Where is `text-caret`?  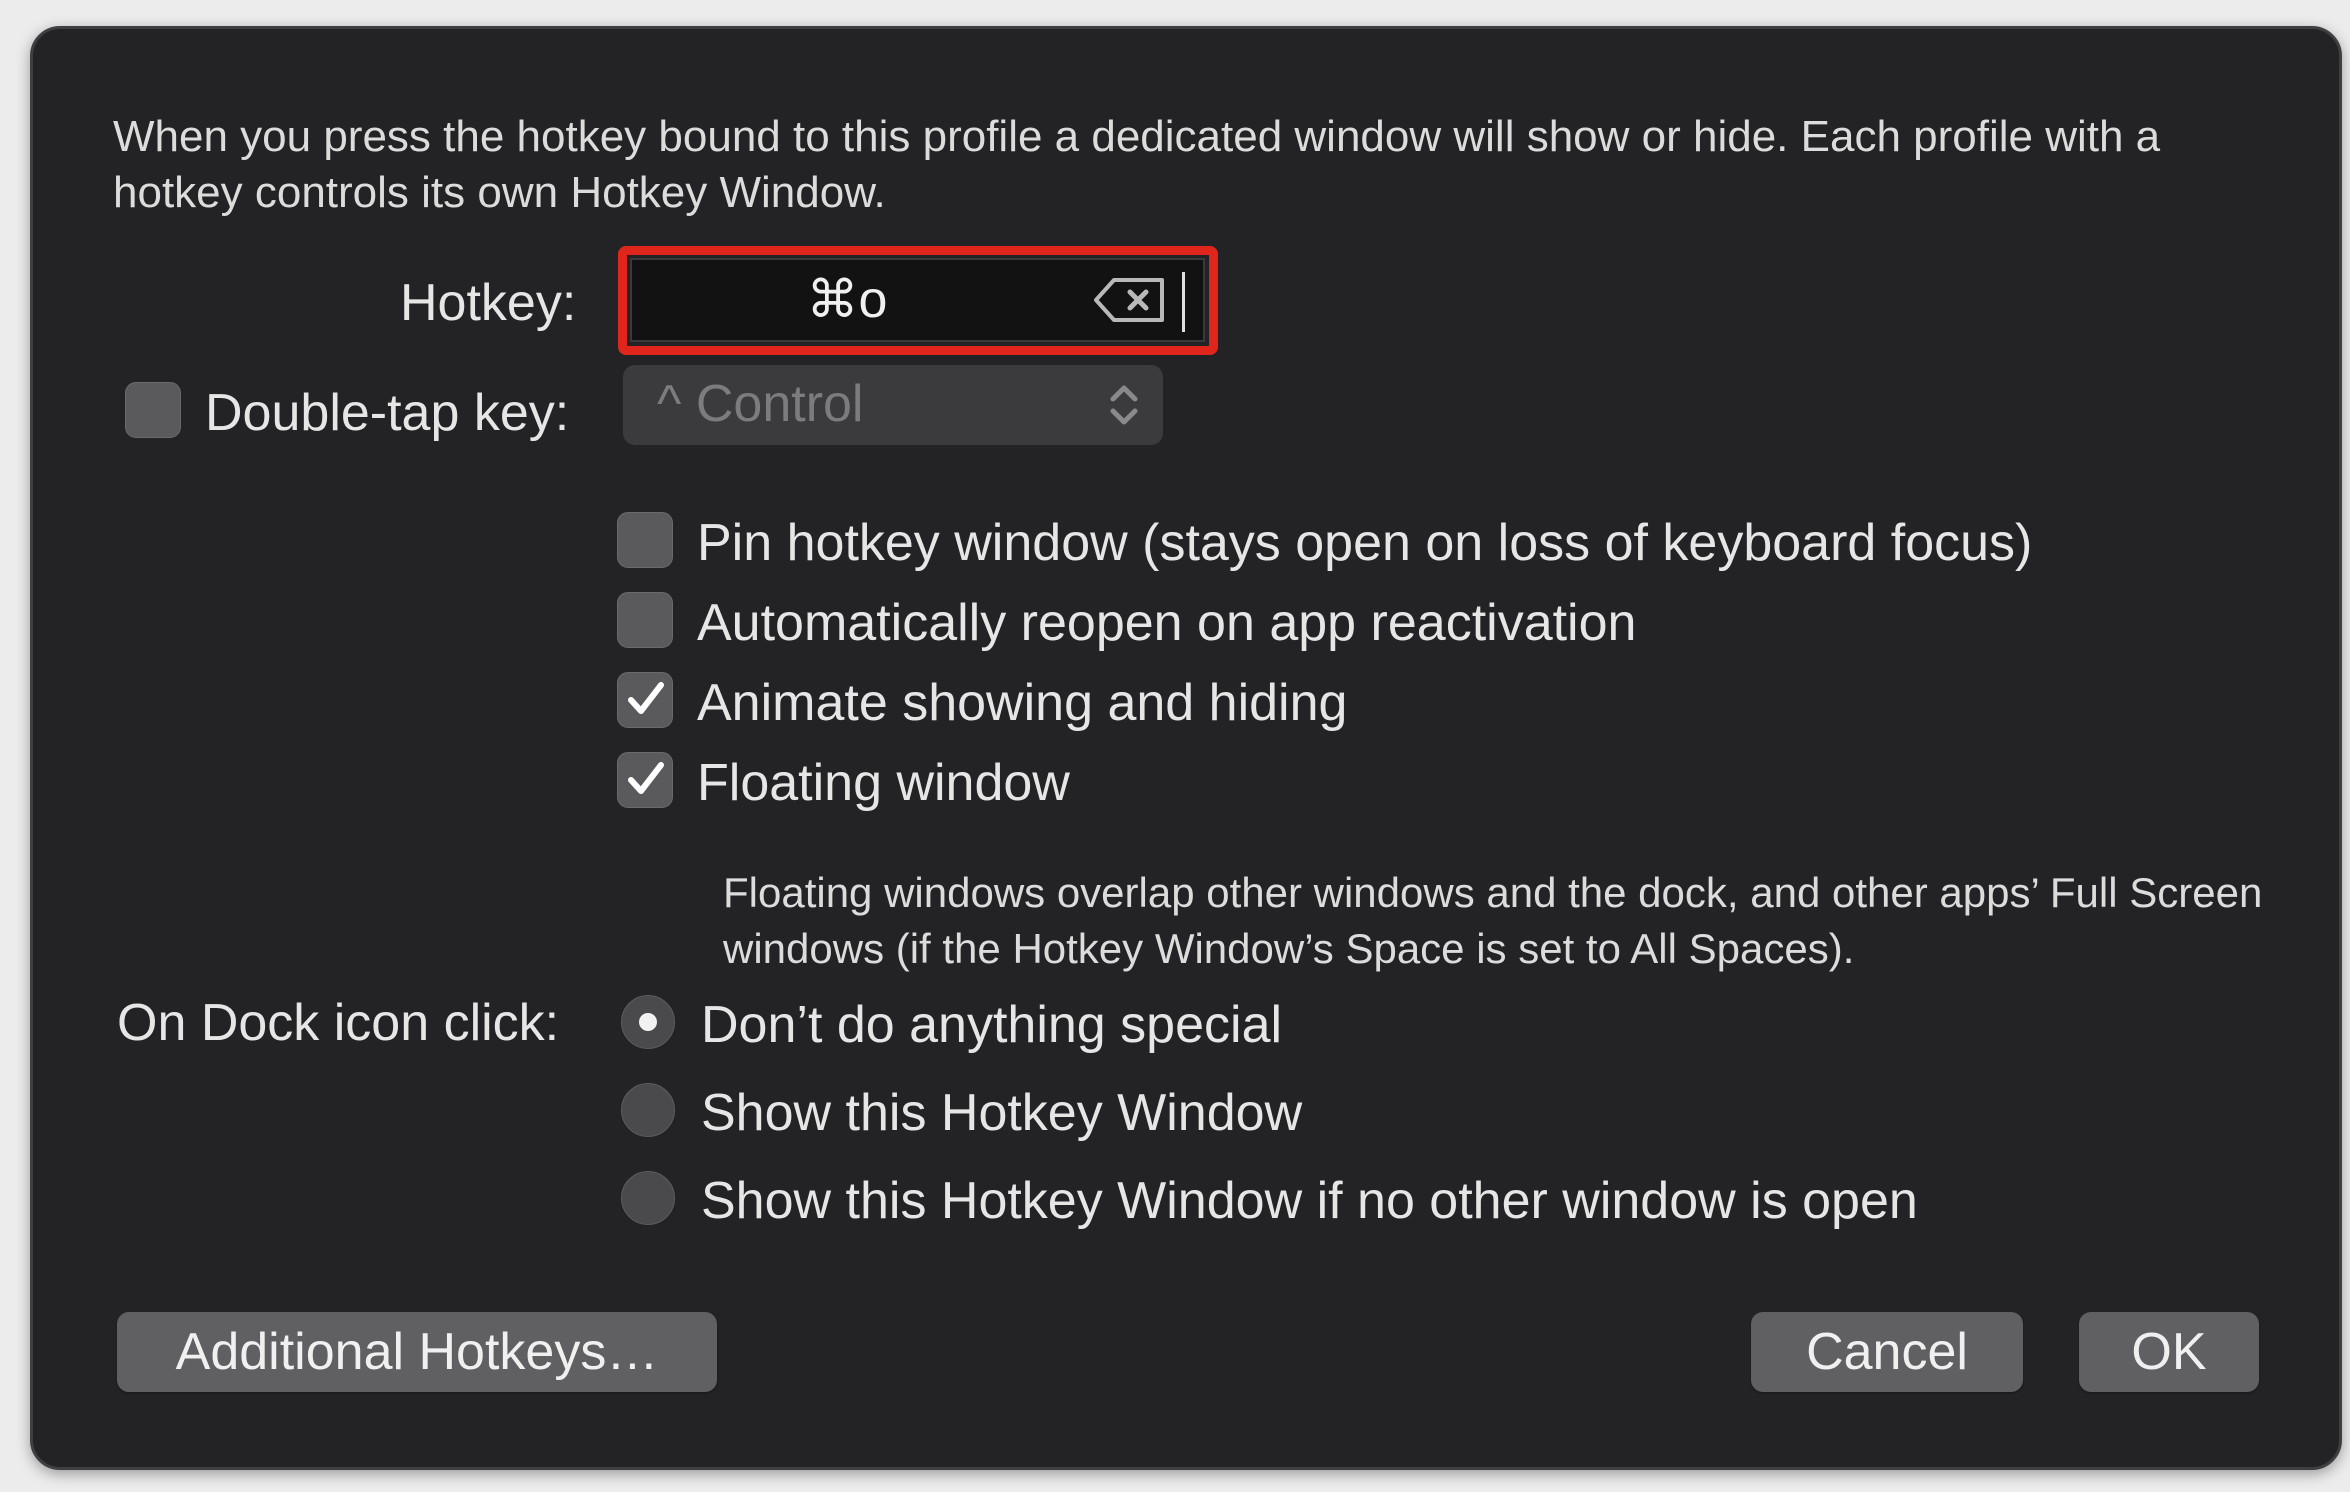 text-caret is located at coordinates (1183, 302).